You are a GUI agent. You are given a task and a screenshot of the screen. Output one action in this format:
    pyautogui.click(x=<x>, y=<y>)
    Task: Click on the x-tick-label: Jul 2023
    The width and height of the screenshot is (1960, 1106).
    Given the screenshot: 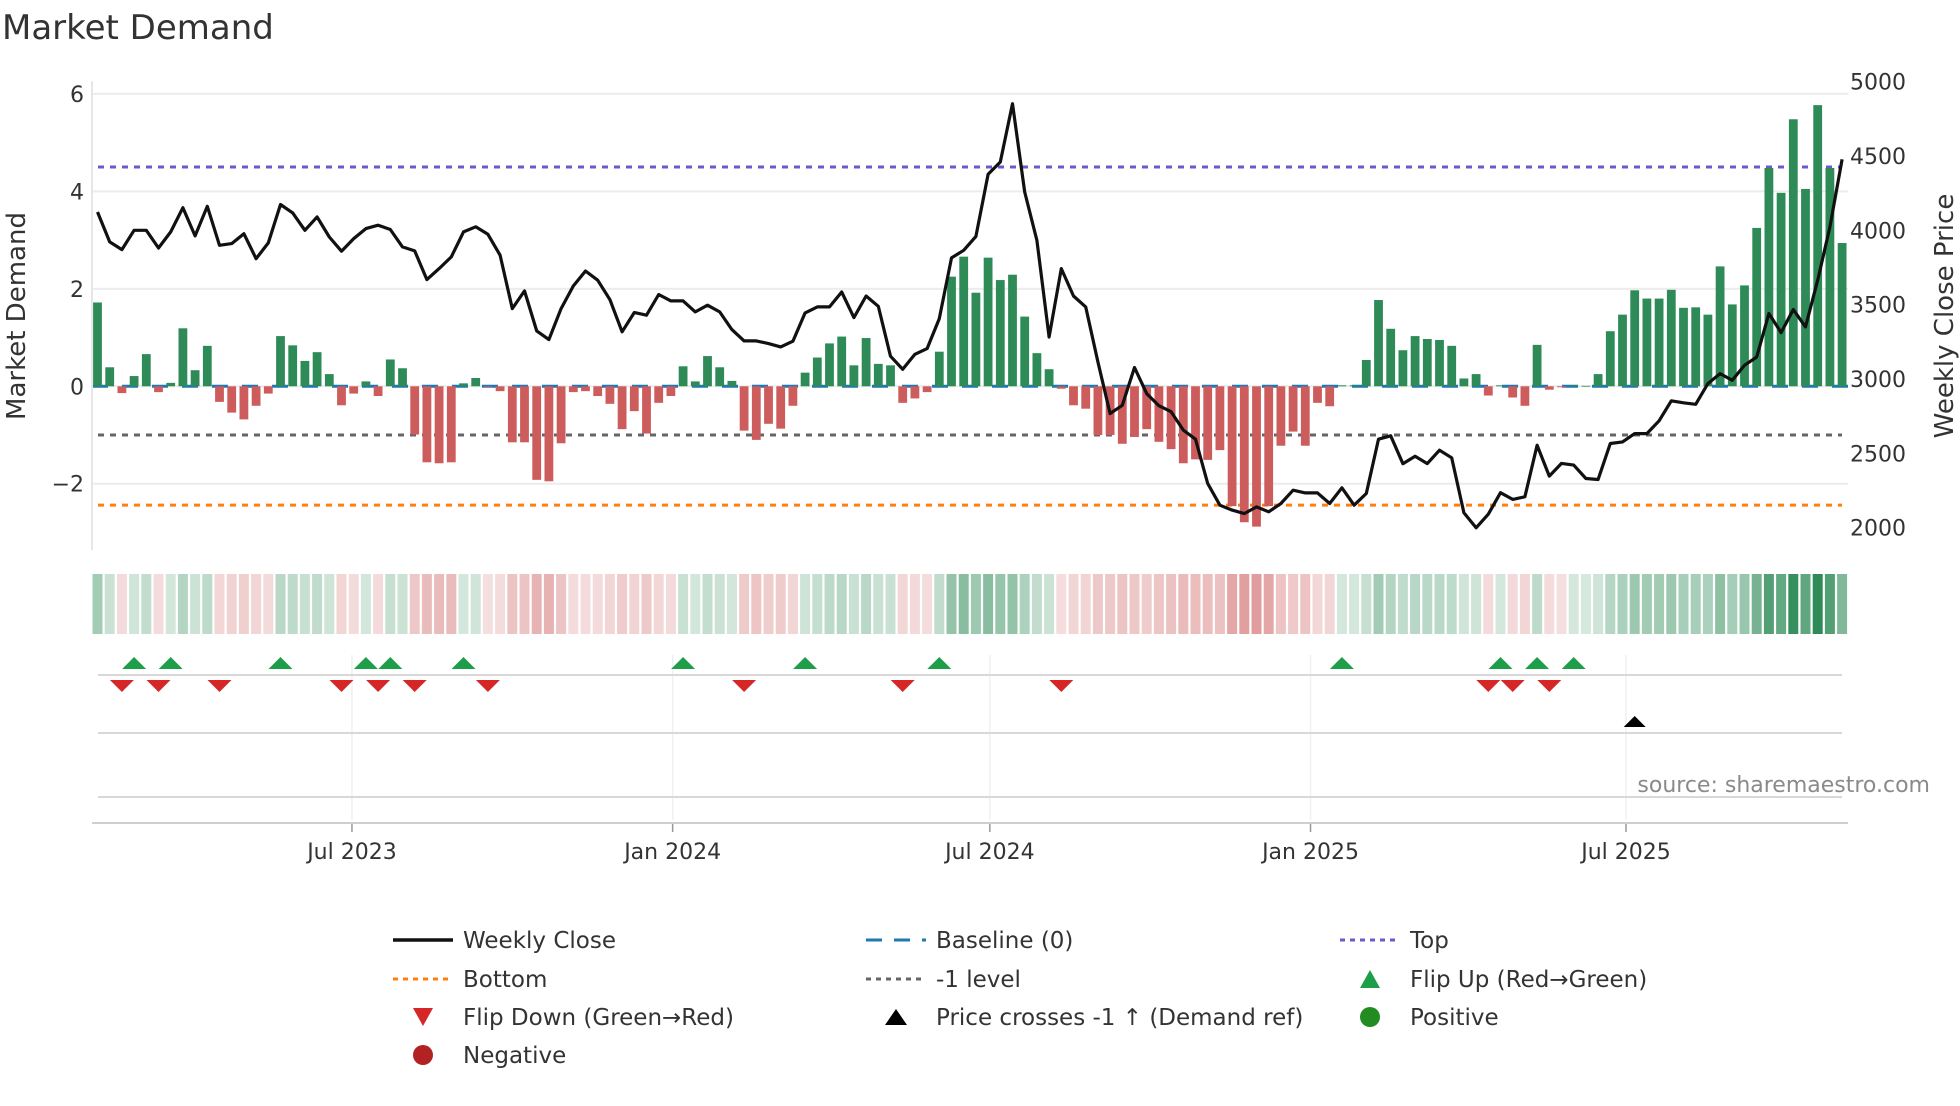 What is the action you would take?
    pyautogui.click(x=351, y=852)
    